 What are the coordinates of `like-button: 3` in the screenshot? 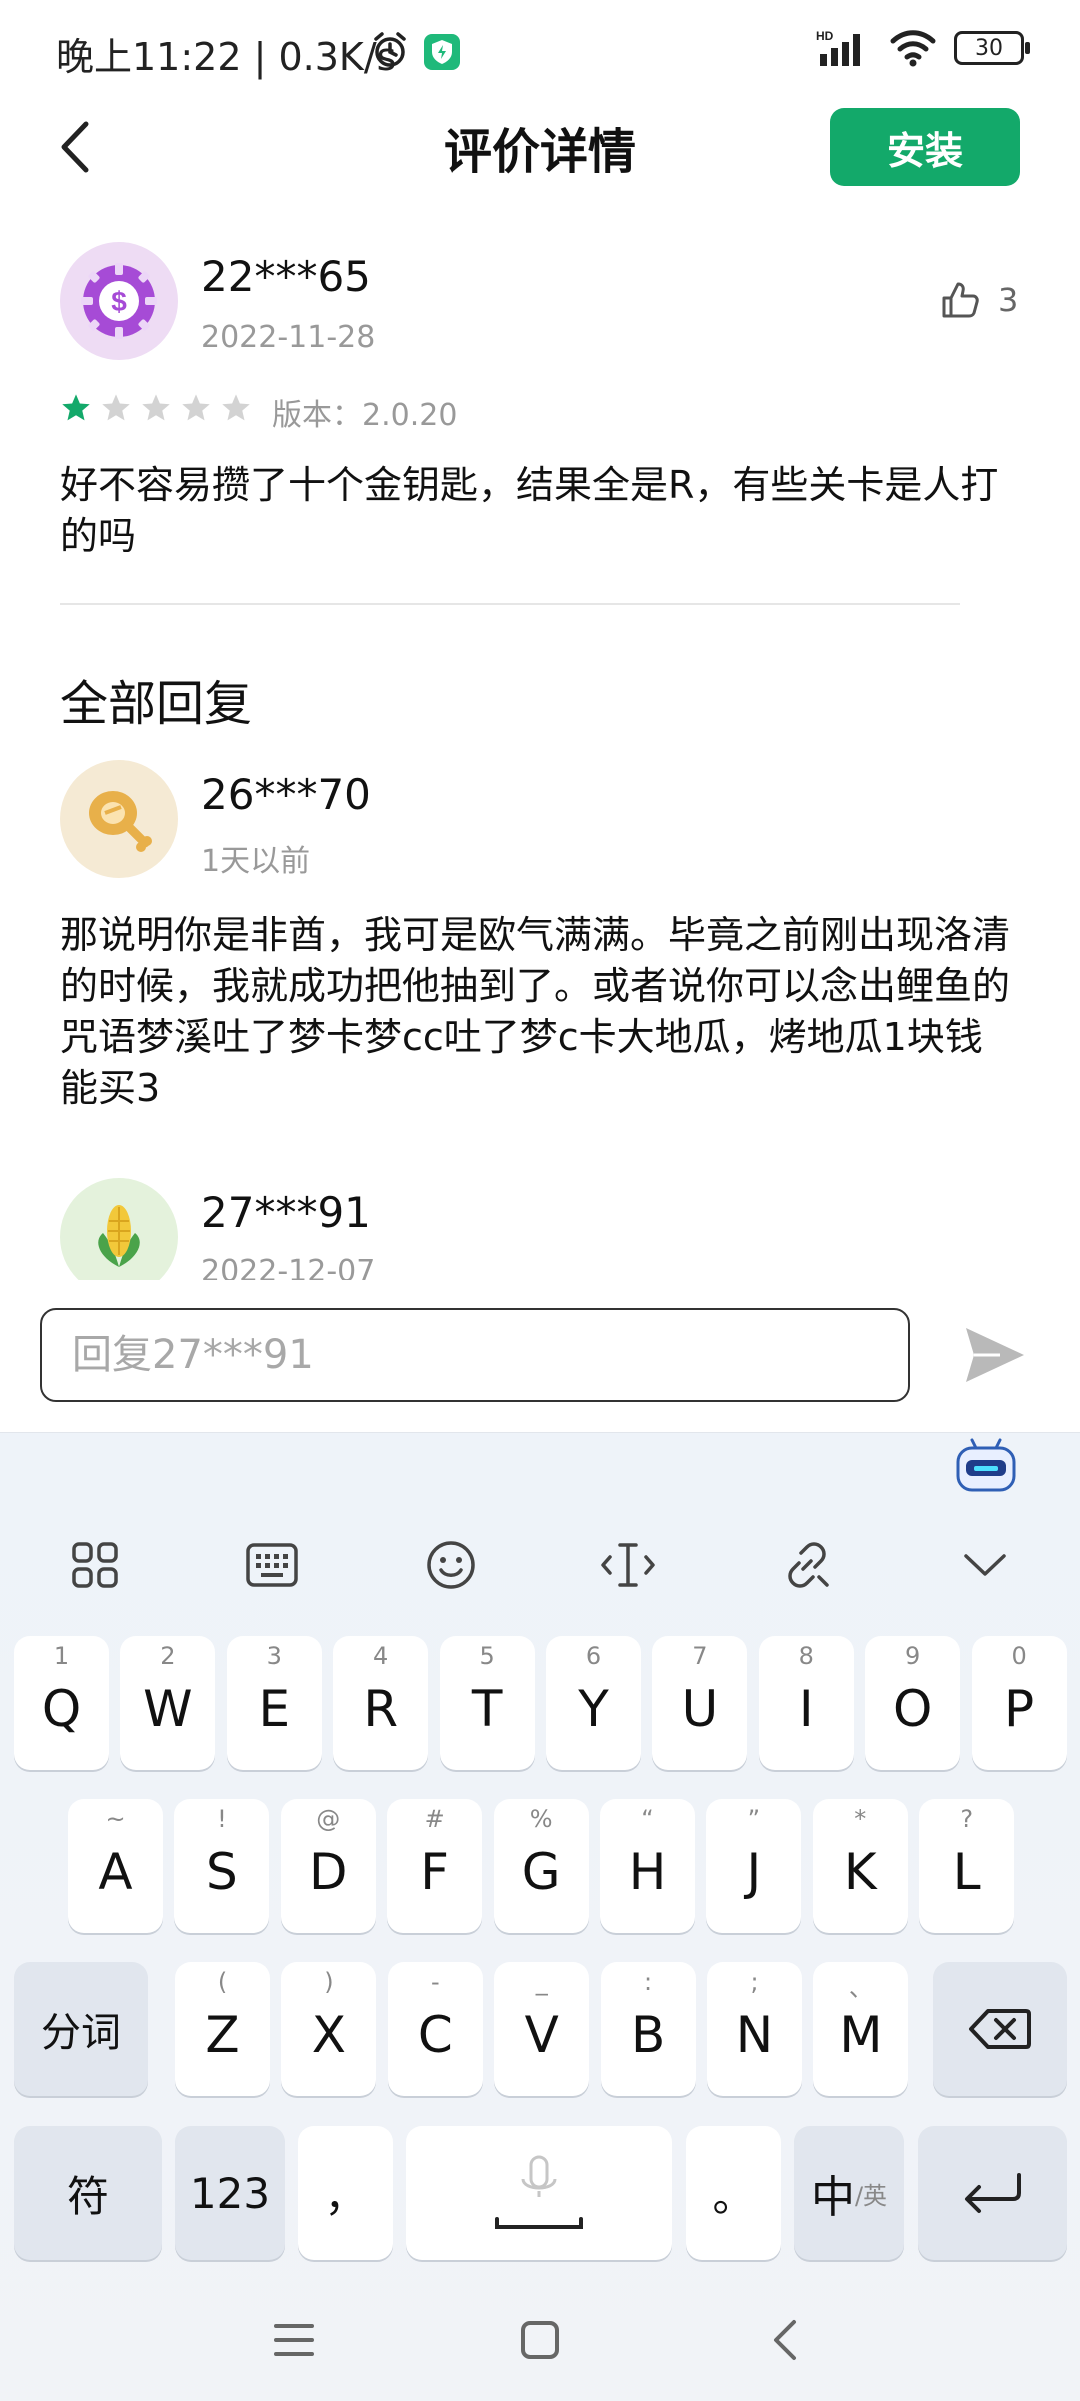 It's located at (979, 300).